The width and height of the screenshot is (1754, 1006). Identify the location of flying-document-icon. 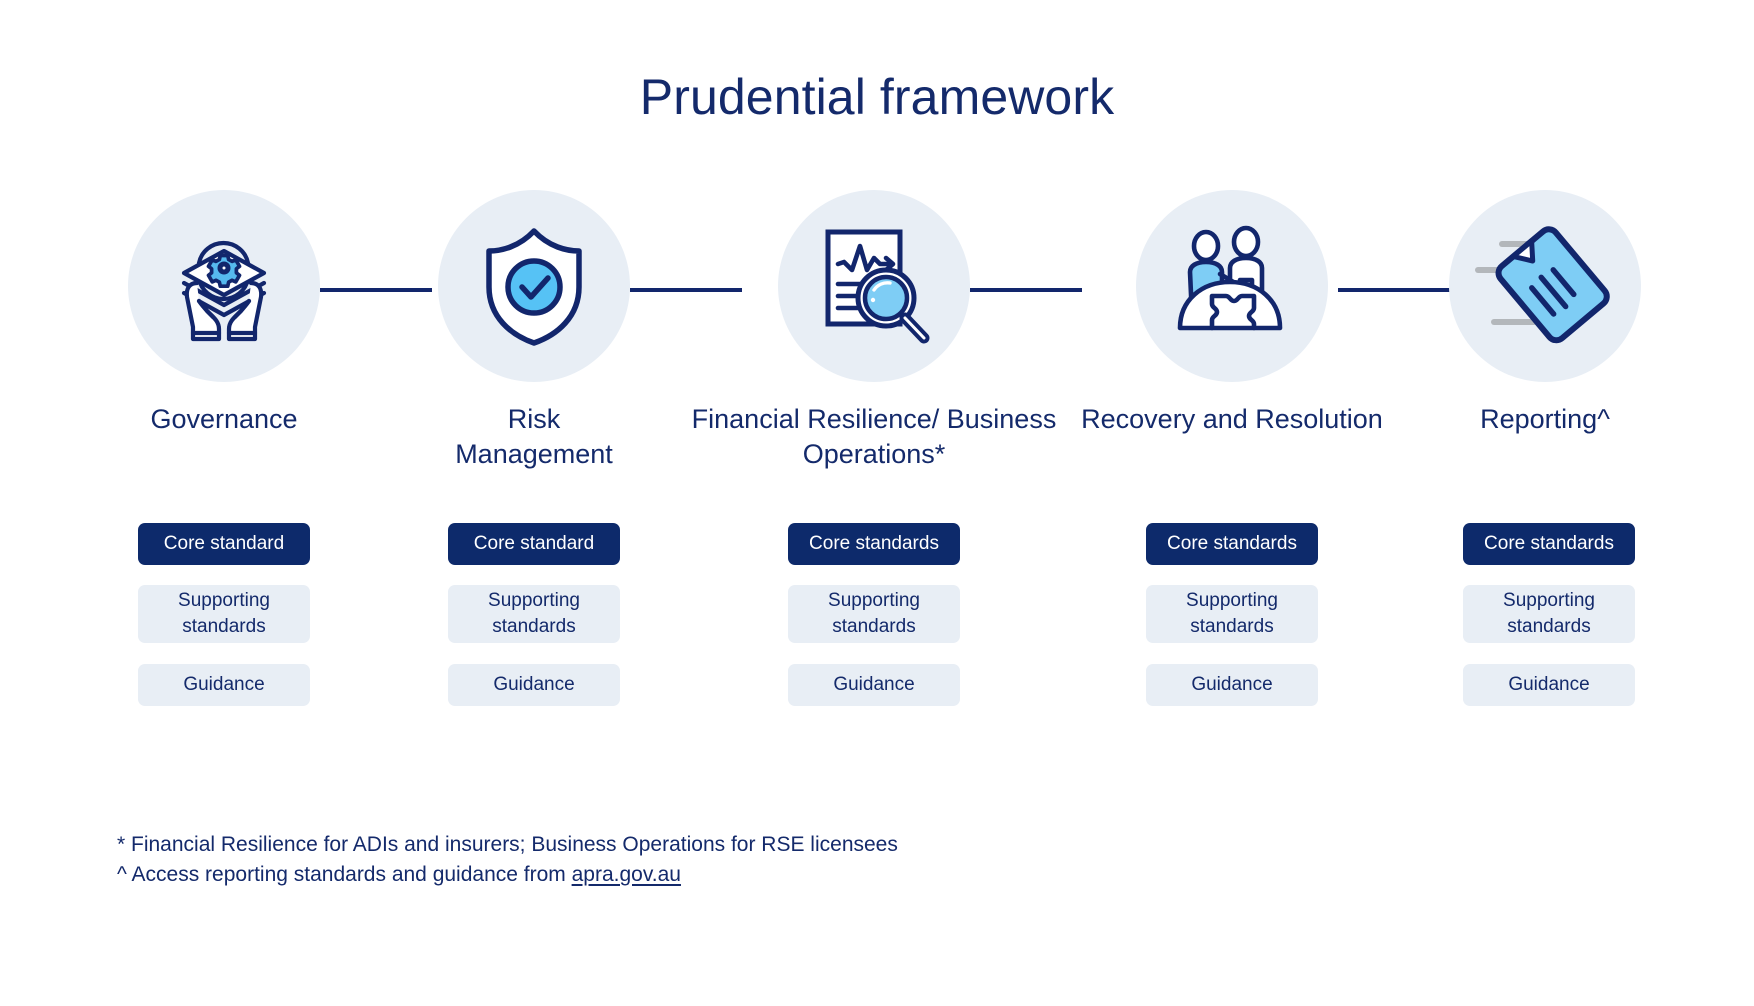
(1545, 286).